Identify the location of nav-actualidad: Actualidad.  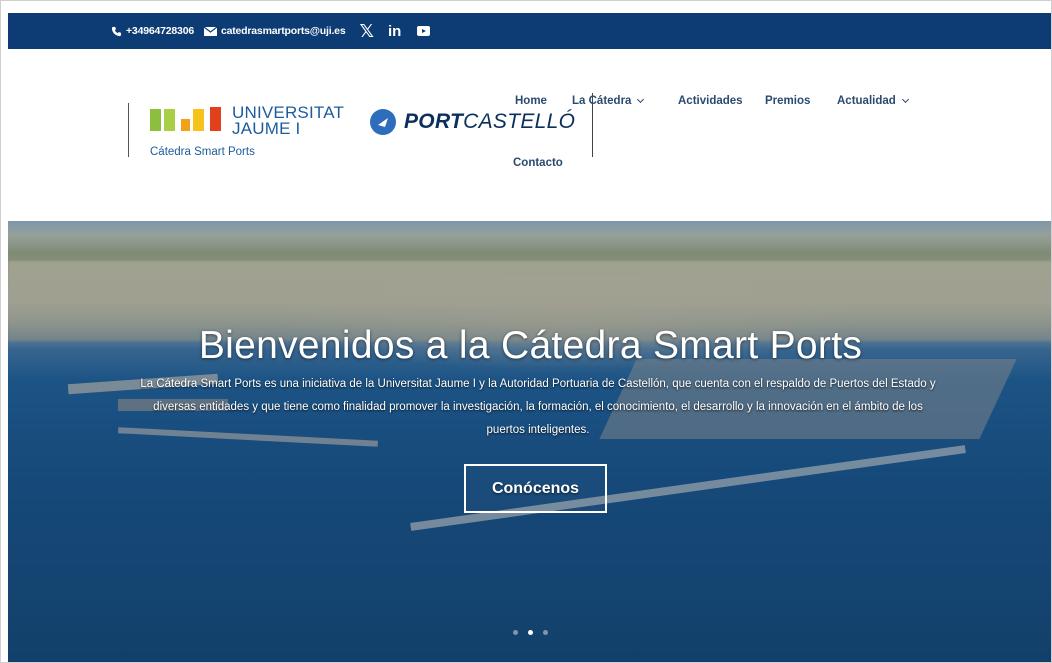
(873, 101).